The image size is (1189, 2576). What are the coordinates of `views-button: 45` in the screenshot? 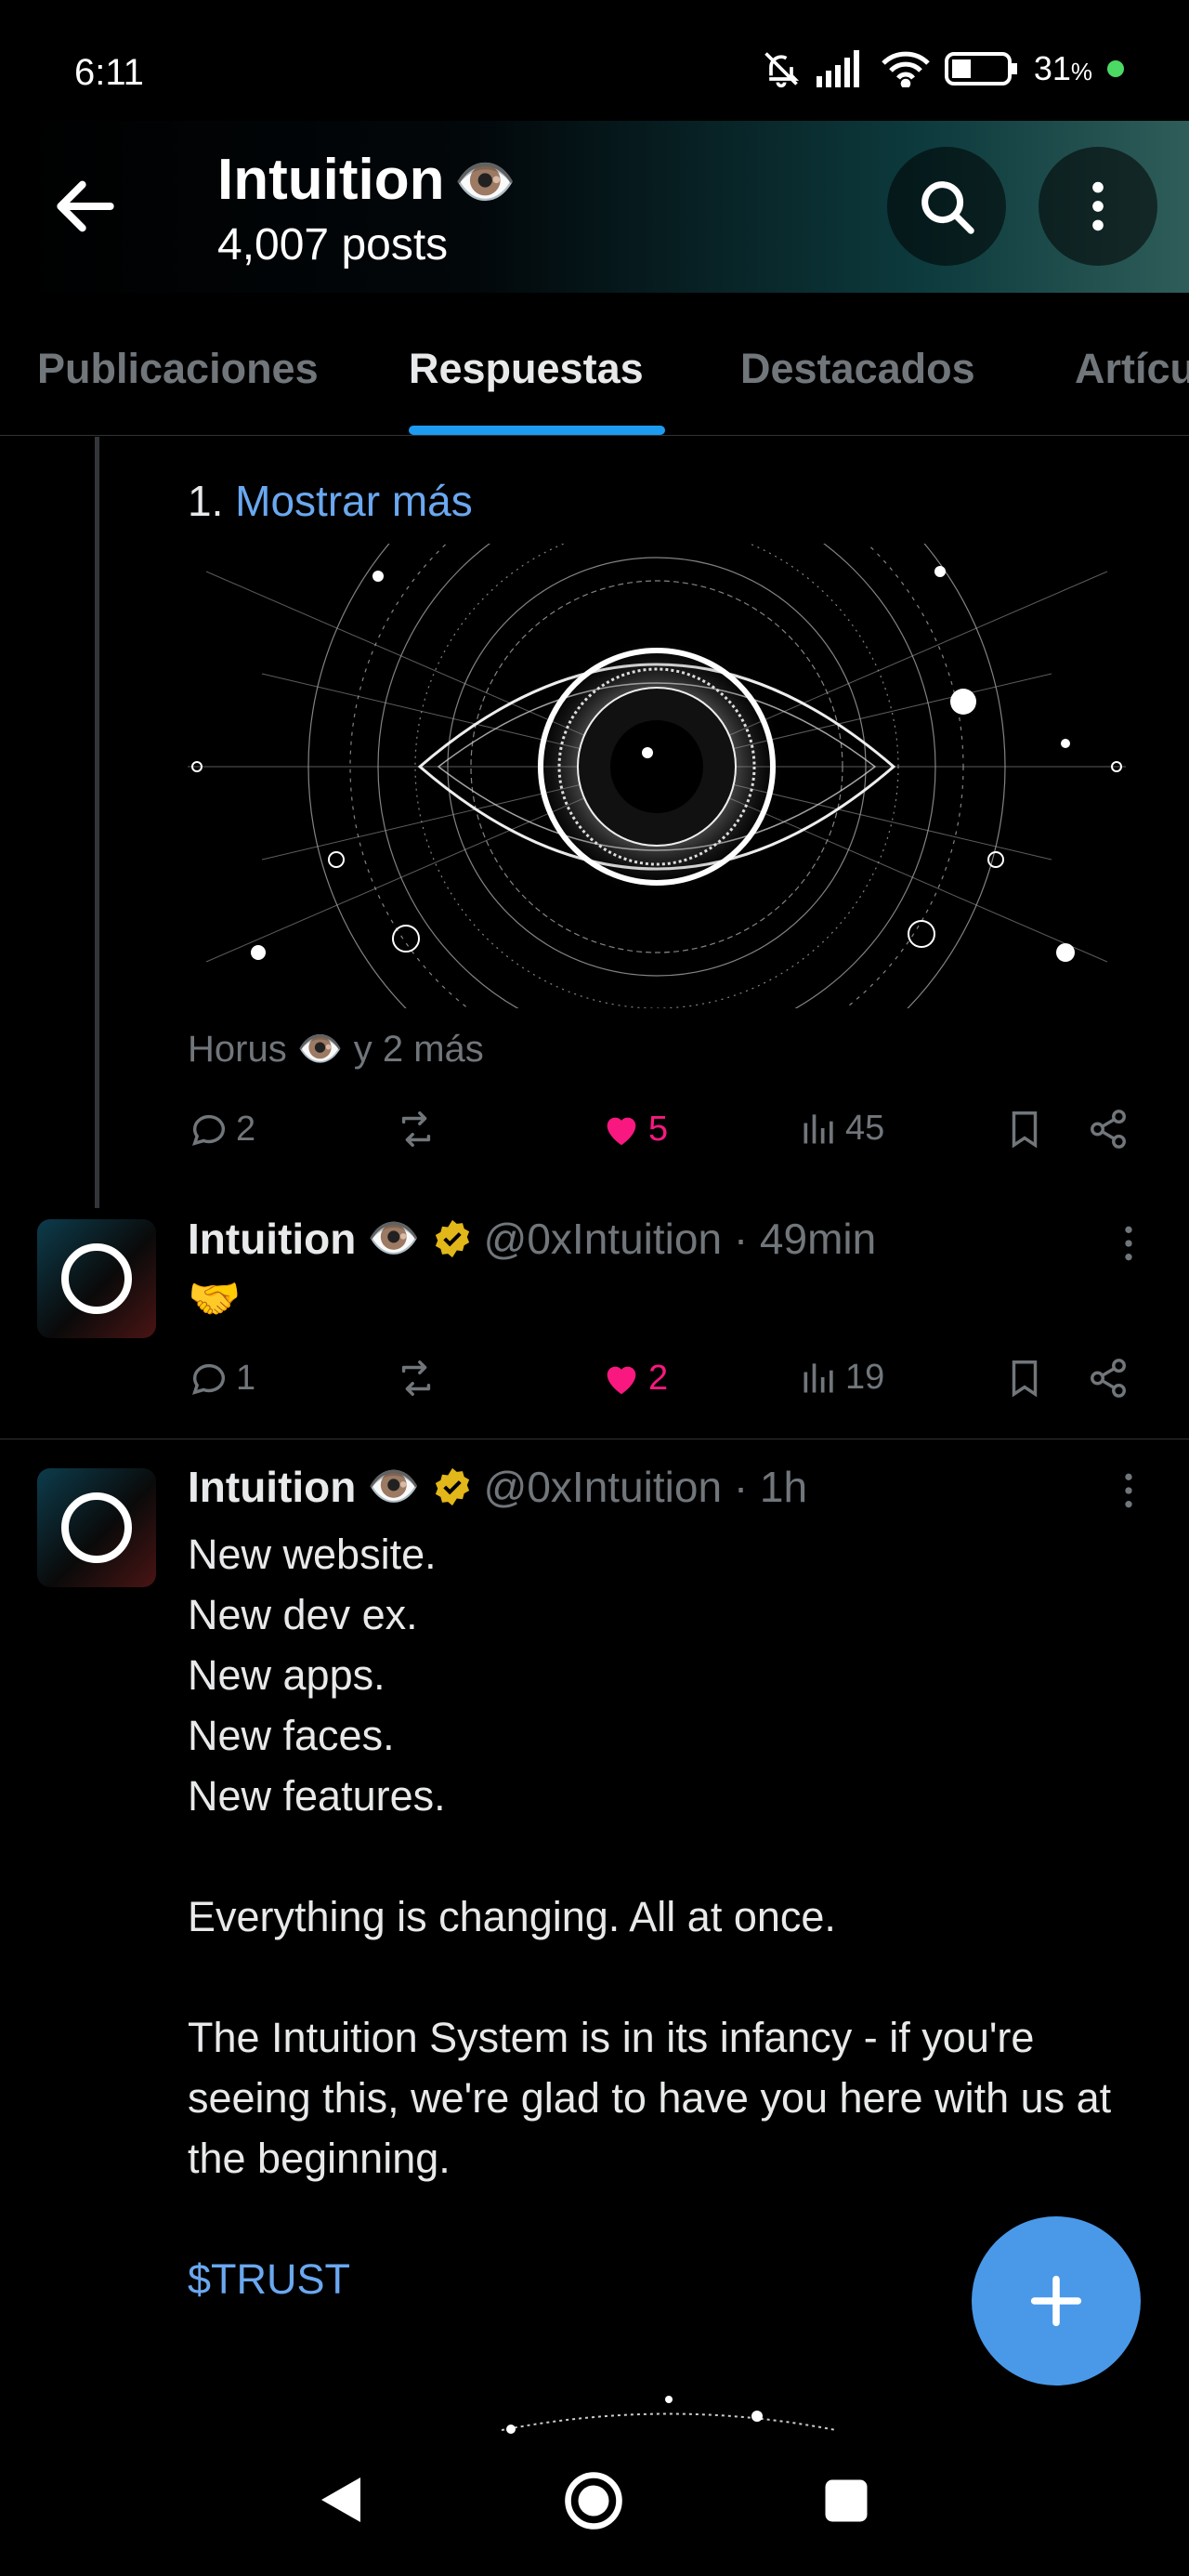 It's located at (842, 1128).